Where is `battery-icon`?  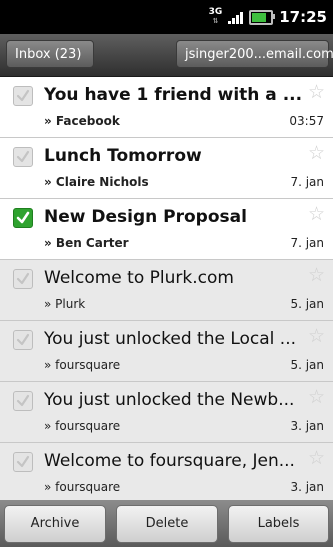 battery-icon is located at coordinates (262, 17).